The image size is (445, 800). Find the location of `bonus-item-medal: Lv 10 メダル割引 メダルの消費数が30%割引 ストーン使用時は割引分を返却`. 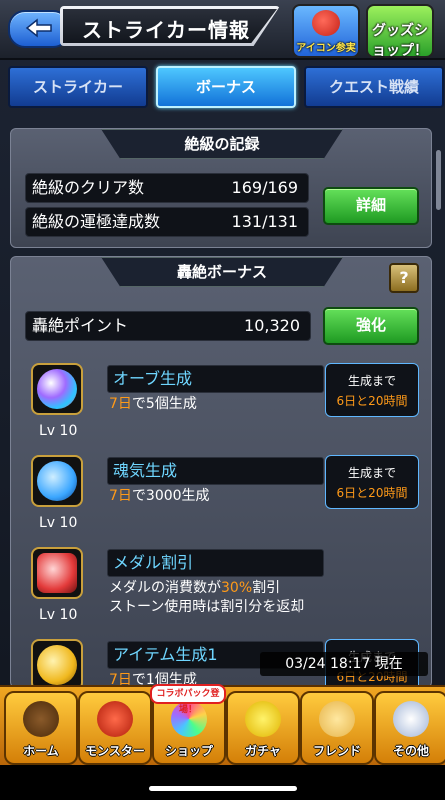

bonus-item-medal: Lv 10 メダル割引 メダルの消費数が30%割引 ストーン使用時は割引分を返却 is located at coordinates (227, 591).